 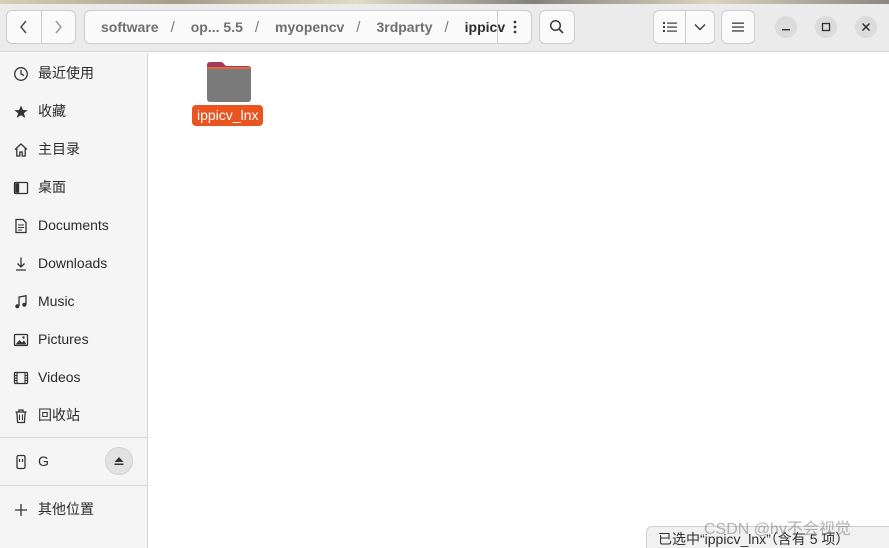 What do you see at coordinates (301, 27) in the screenshot?
I see `breadcrumb-myopencv: myopencv` at bounding box center [301, 27].